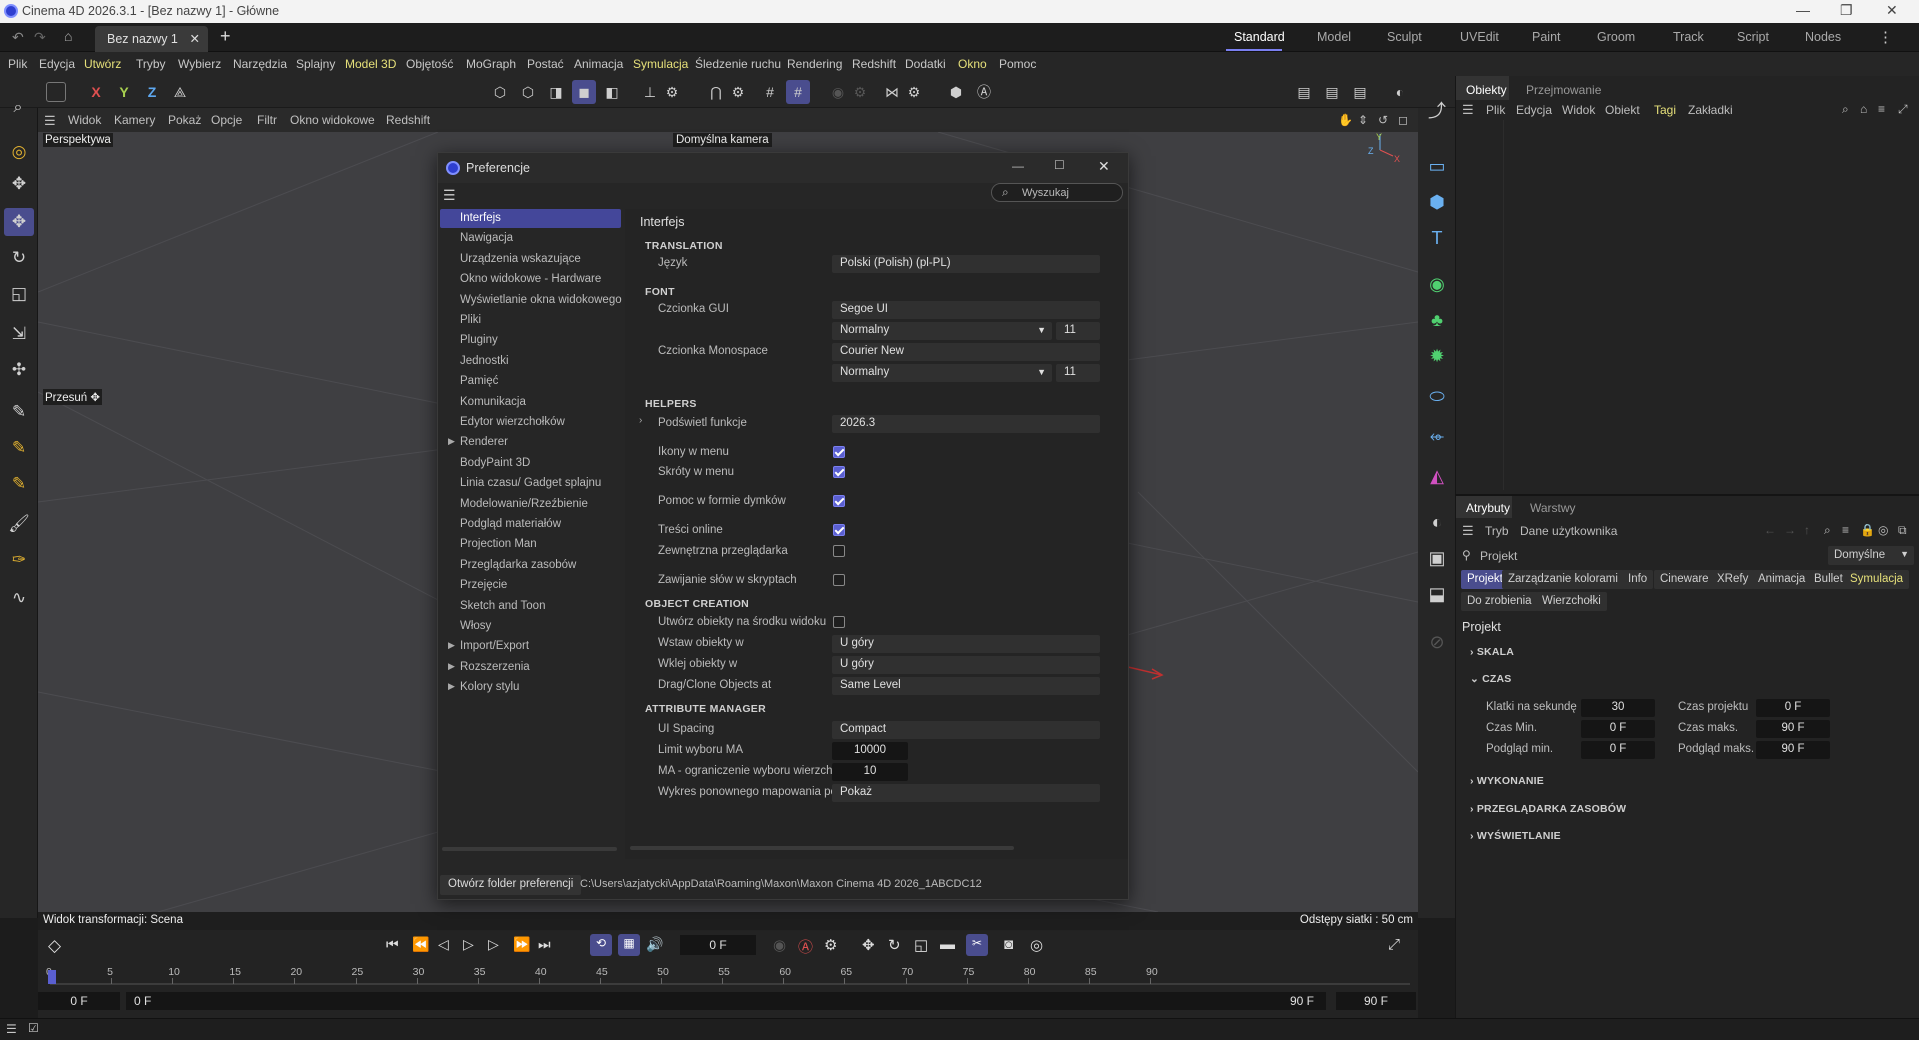 The image size is (1919, 1040). Describe the element at coordinates (1546, 37) in the screenshot. I see `layout-paint: Paint` at that location.